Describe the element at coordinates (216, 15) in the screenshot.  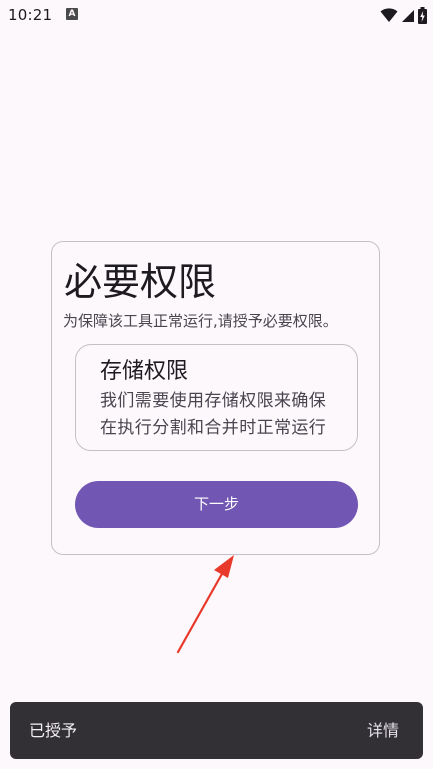
I see `status-bar: 10:21 A` at that location.